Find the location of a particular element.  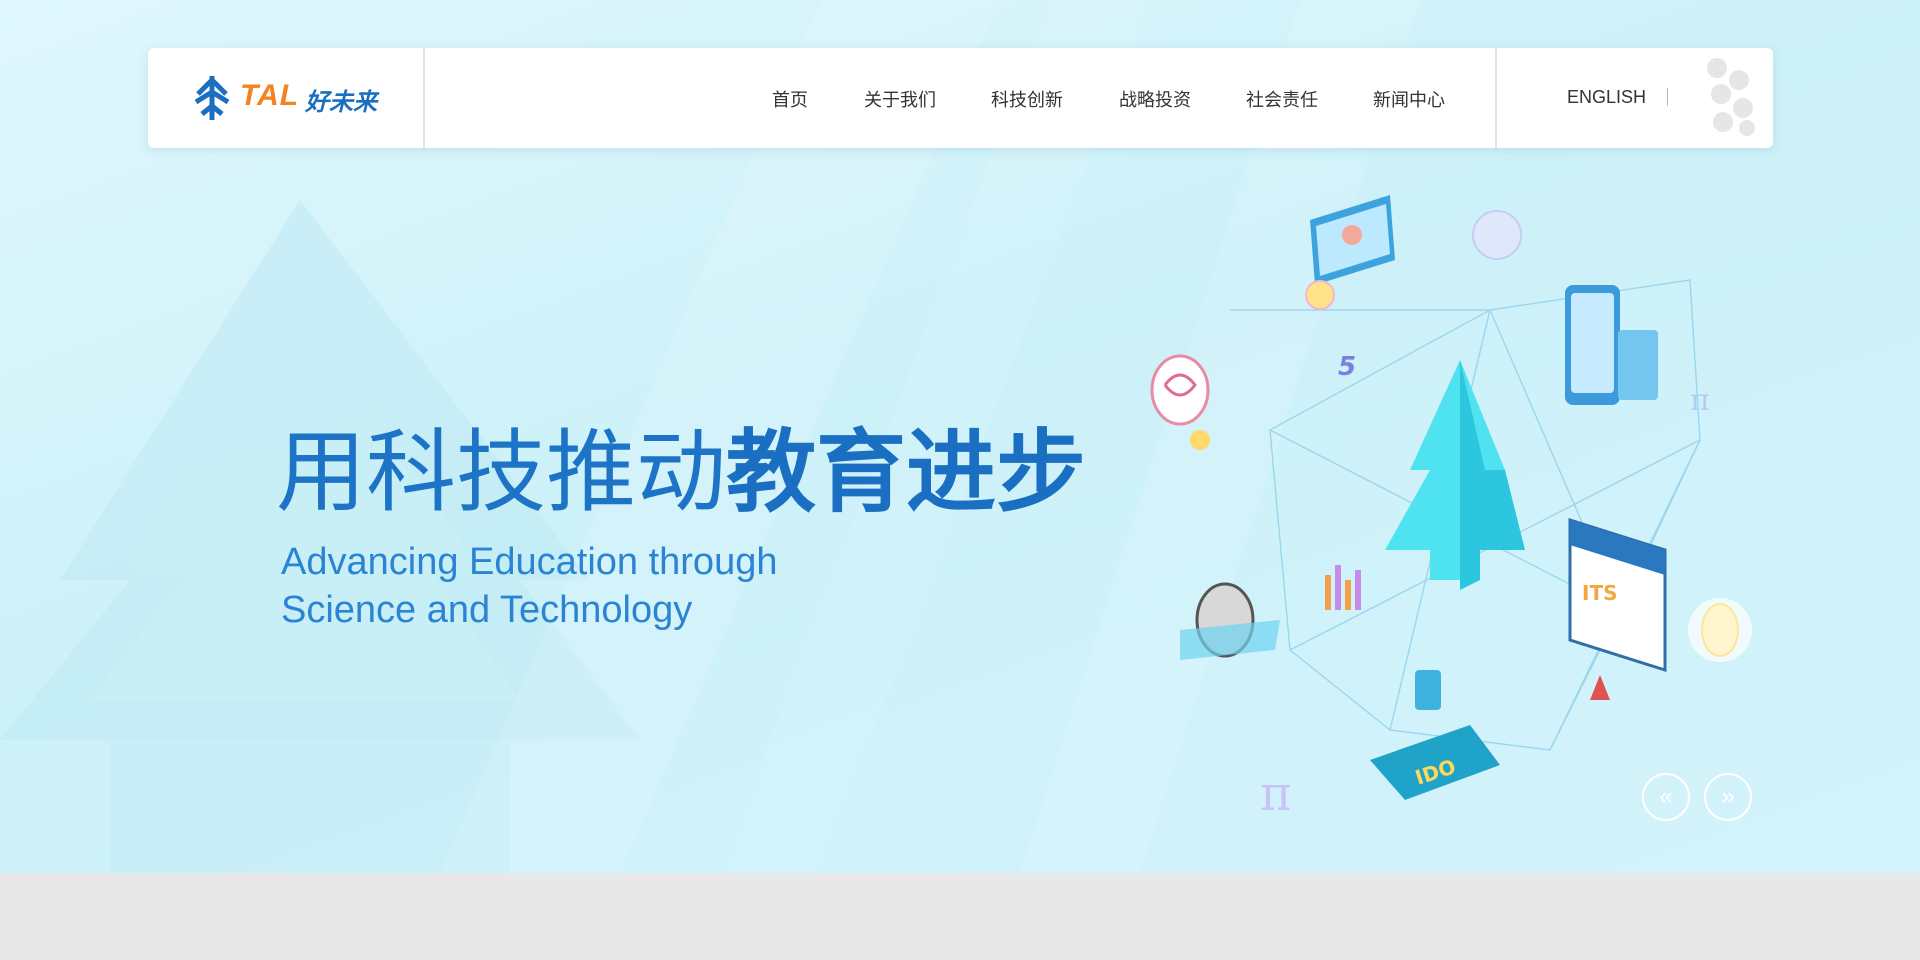

teacher-screen-icon is located at coordinates (1350, 252).